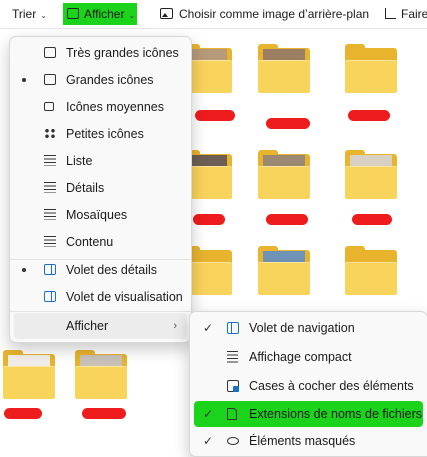  Describe the element at coordinates (274, 14) in the screenshot. I see `set-background-label: Choisir comme image d’arrière-plan` at that location.